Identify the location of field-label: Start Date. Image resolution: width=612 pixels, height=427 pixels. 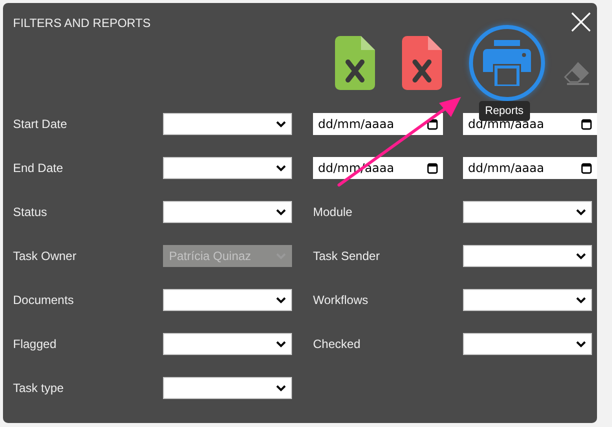
(40, 124).